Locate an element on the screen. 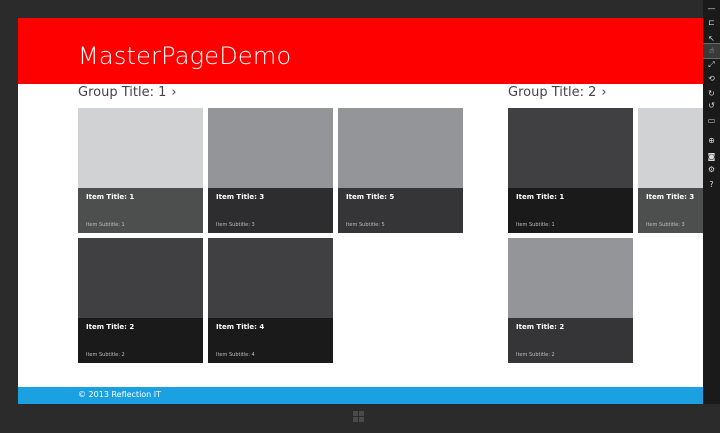 The width and height of the screenshot is (720, 433). simulator-toolbar: — ⊏ ↖ ☝ ⤢ ⟲ ↻ ↺ ▭ ⊕ ◙ ⚙? is located at coordinates (711, 202).